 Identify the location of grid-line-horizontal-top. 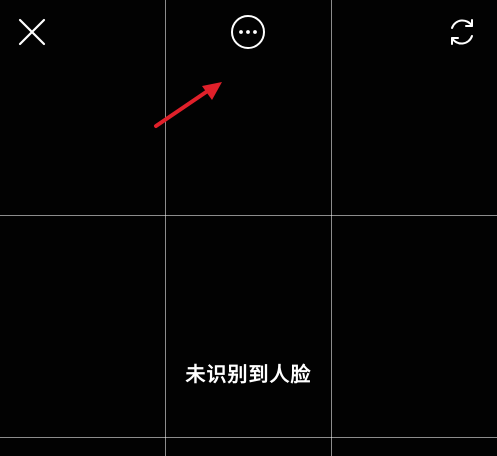
(248, 215).